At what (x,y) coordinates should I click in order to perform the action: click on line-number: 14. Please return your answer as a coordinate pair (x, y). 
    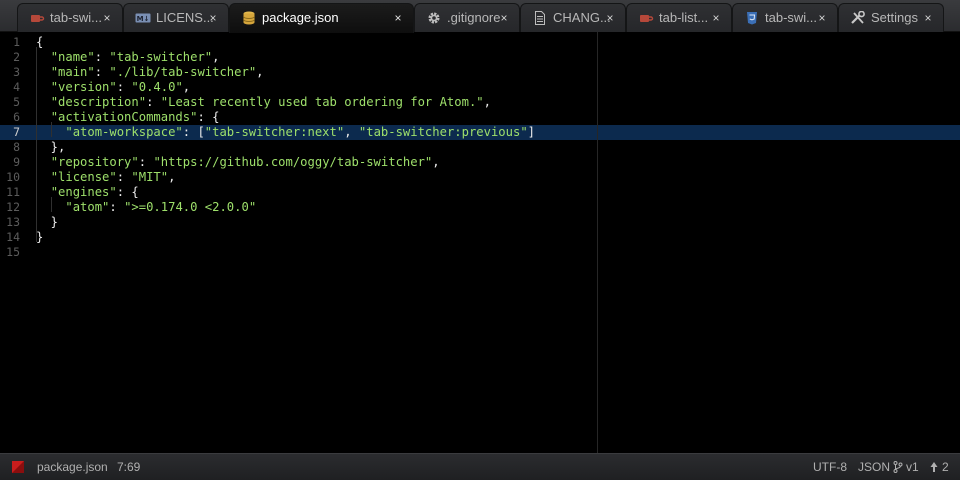
    Looking at the image, I should click on (10, 237).